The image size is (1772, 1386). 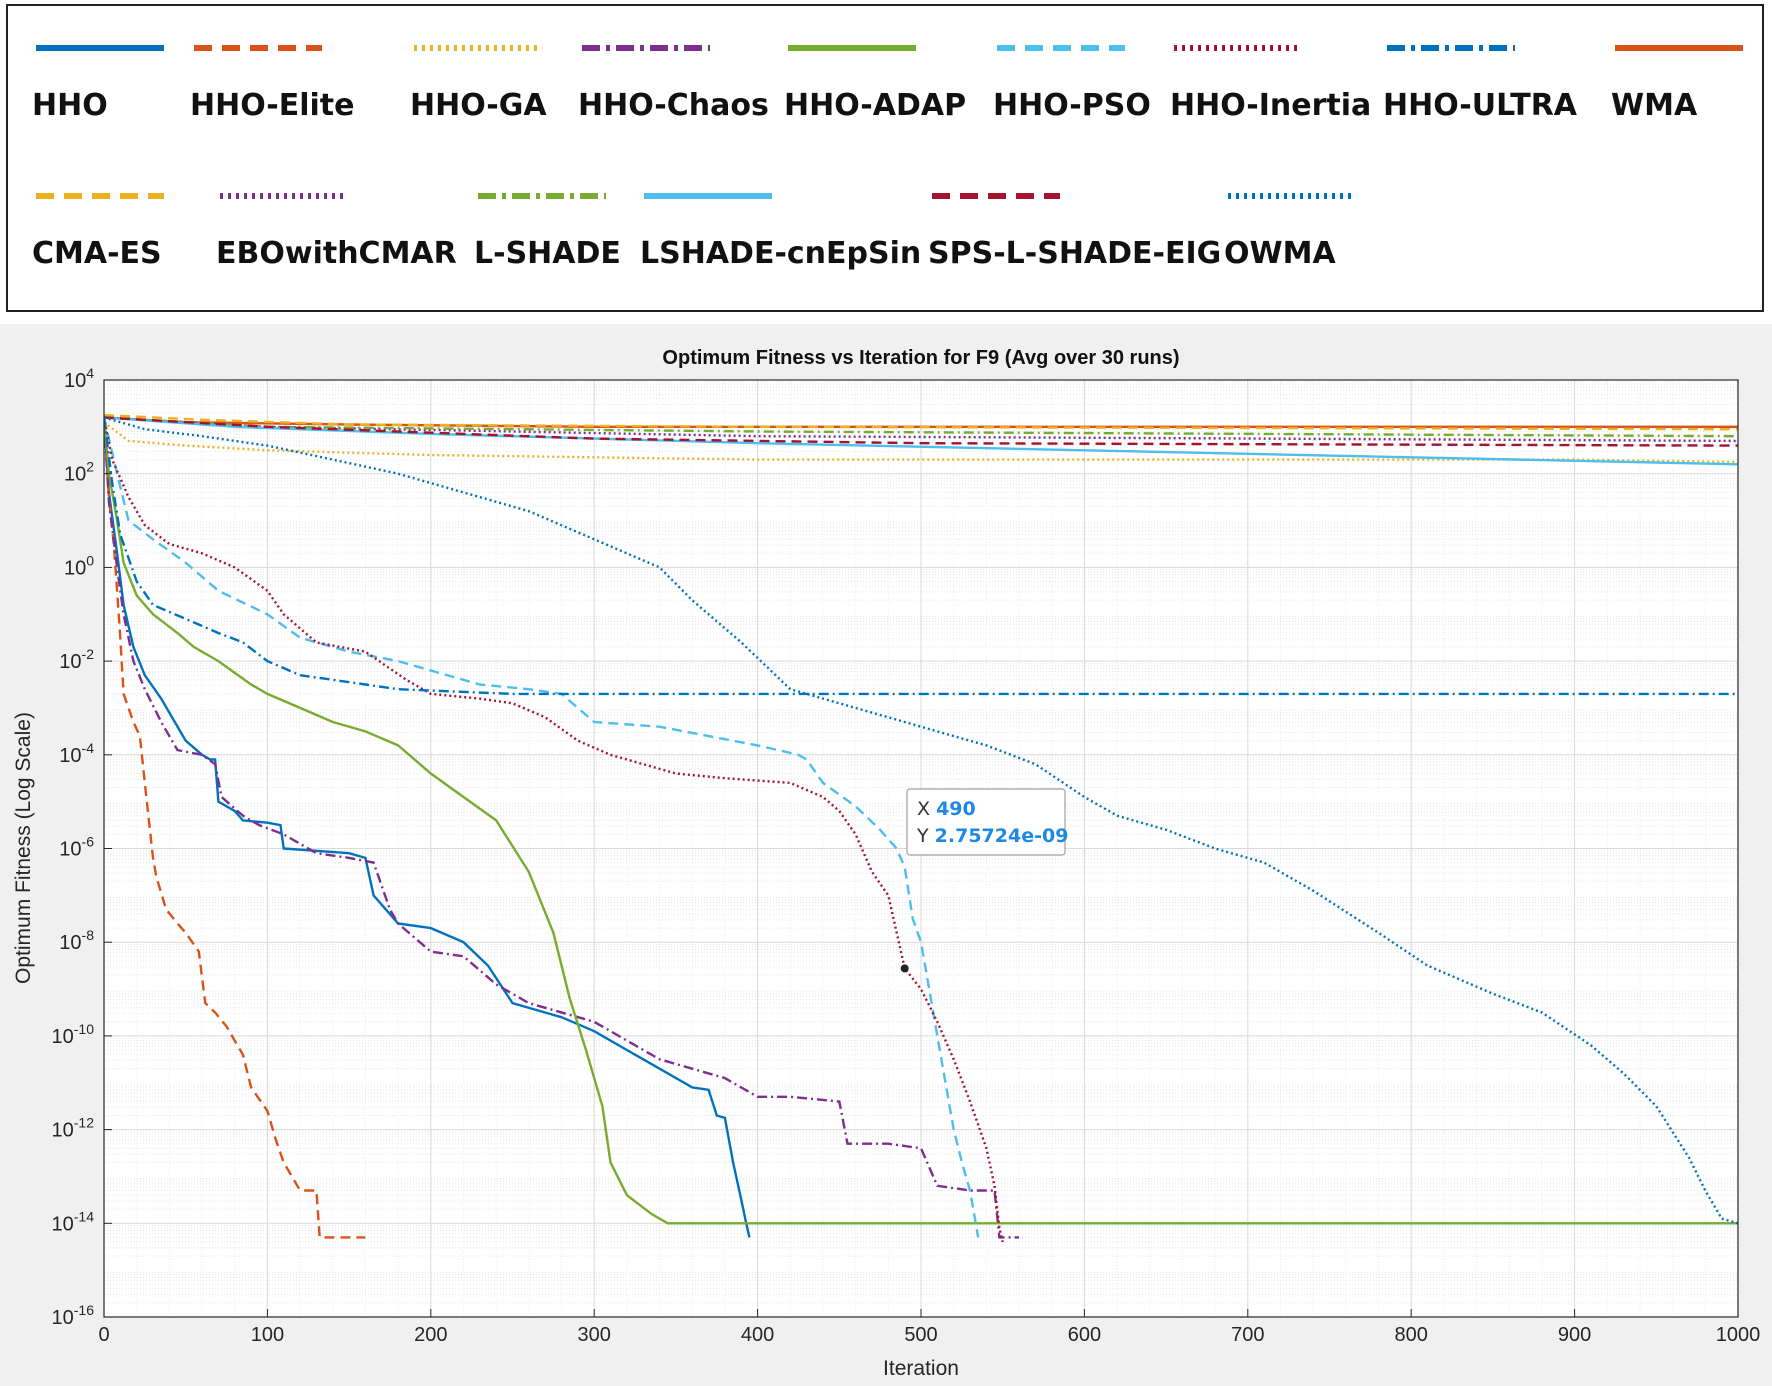 I want to click on x-tick-label: 300, so click(x=594, y=1335).